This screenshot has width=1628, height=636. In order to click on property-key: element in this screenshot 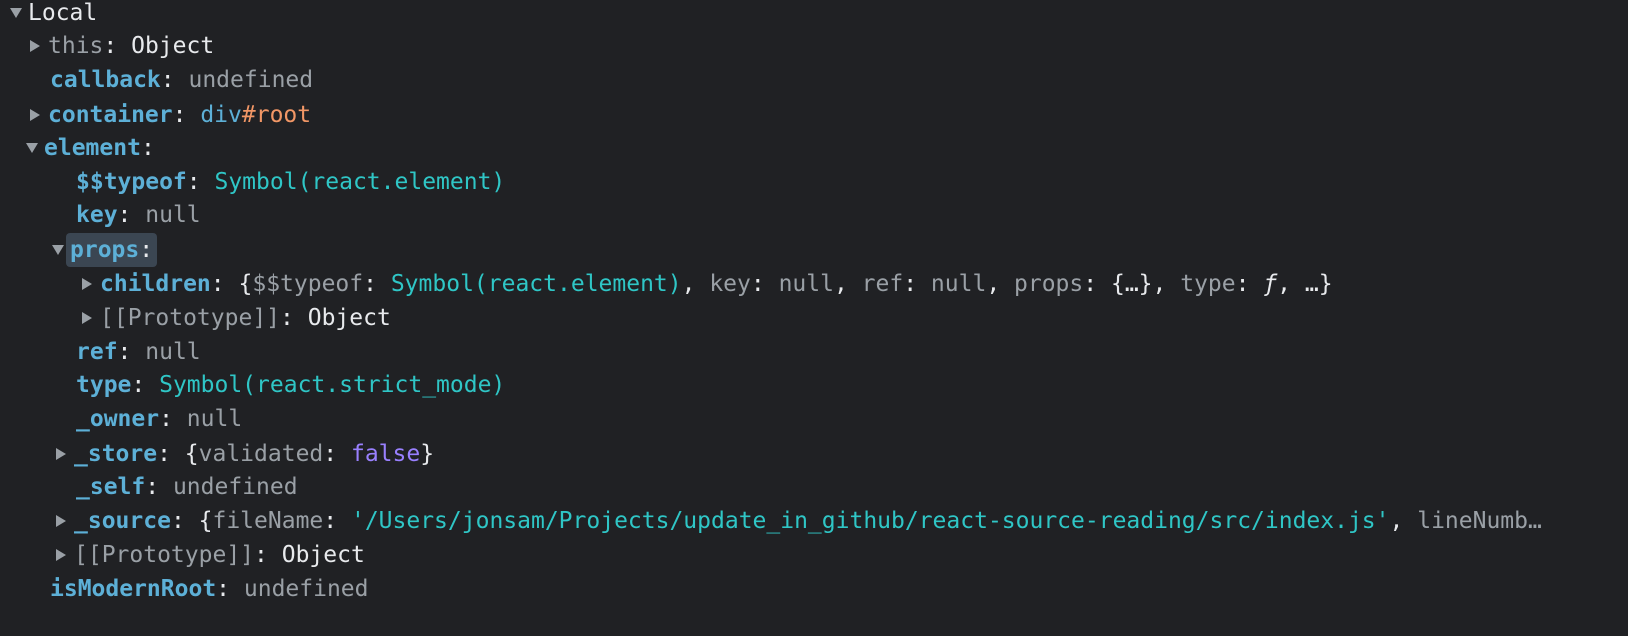, I will do `click(92, 148)`.